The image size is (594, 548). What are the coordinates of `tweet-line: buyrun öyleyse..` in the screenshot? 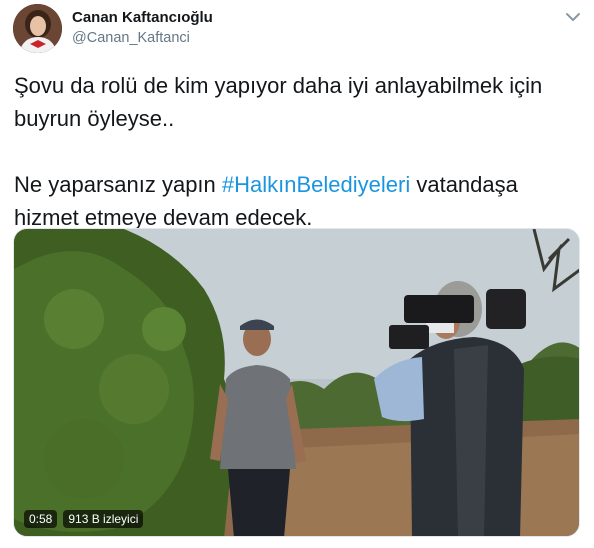 It's located at (94, 118).